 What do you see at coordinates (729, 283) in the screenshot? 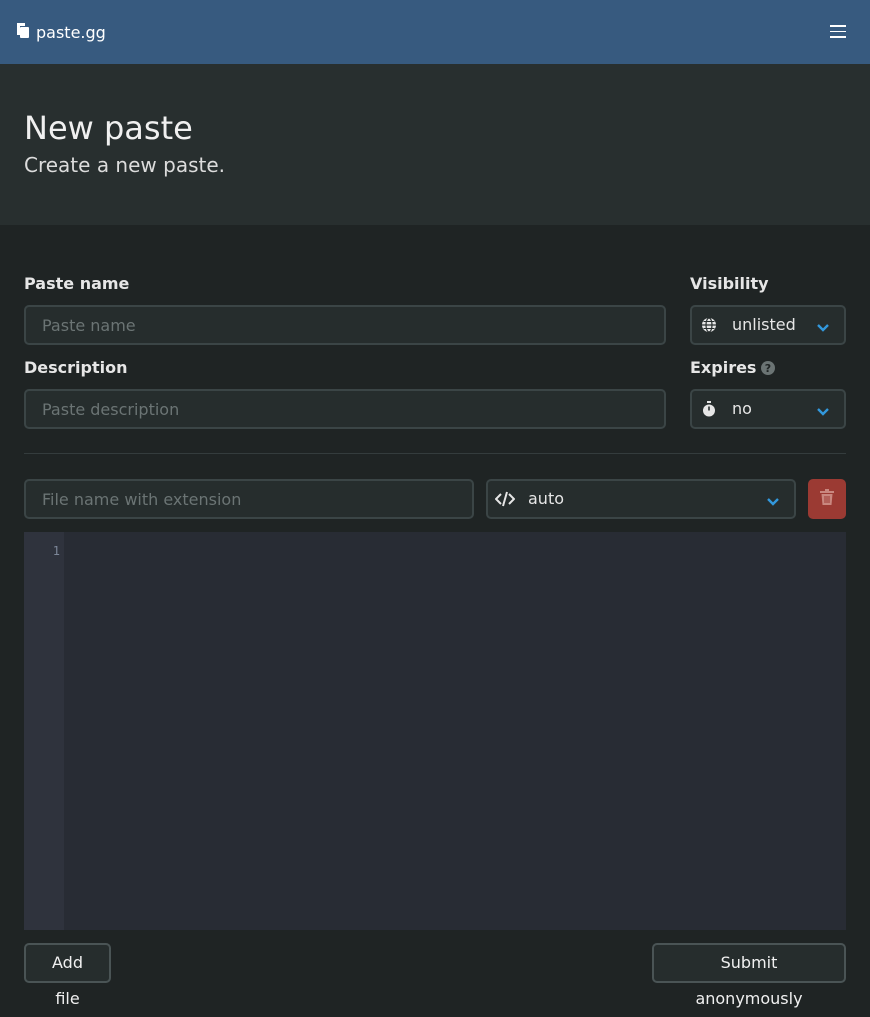
I see `visibility-label: Visibility` at bounding box center [729, 283].